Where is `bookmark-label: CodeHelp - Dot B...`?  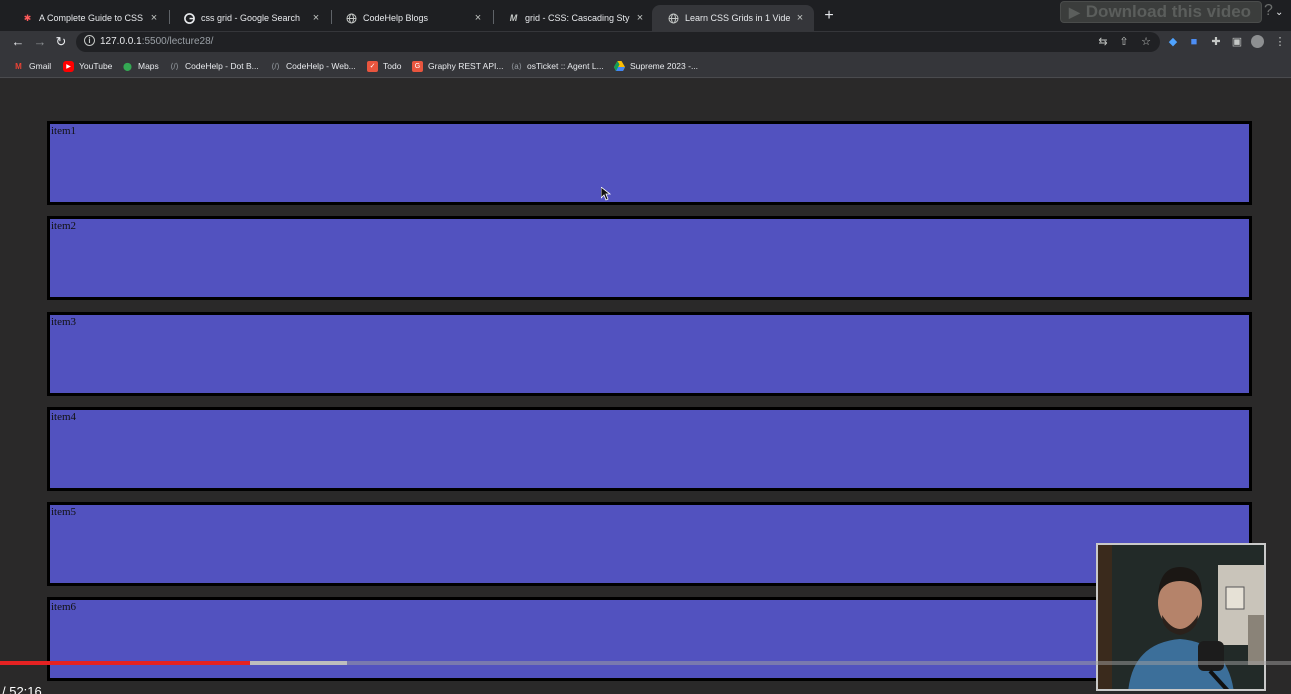 bookmark-label: CodeHelp - Dot B... is located at coordinates (222, 66).